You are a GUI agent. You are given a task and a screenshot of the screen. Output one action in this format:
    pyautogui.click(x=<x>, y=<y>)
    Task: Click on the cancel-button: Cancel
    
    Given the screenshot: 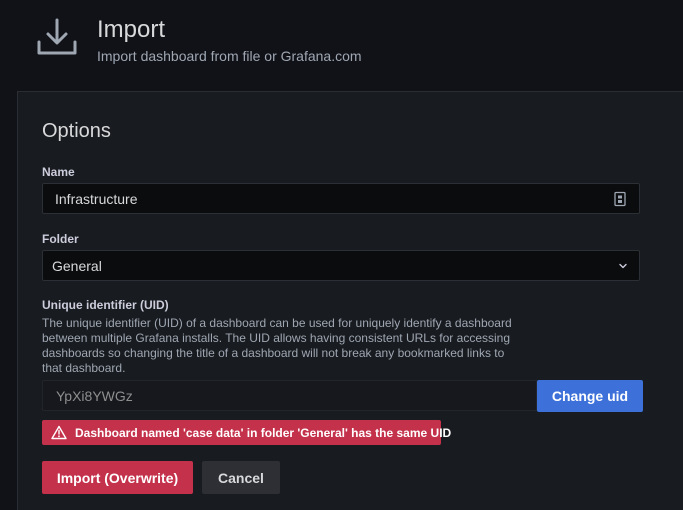 What is the action you would take?
    pyautogui.click(x=241, y=477)
    